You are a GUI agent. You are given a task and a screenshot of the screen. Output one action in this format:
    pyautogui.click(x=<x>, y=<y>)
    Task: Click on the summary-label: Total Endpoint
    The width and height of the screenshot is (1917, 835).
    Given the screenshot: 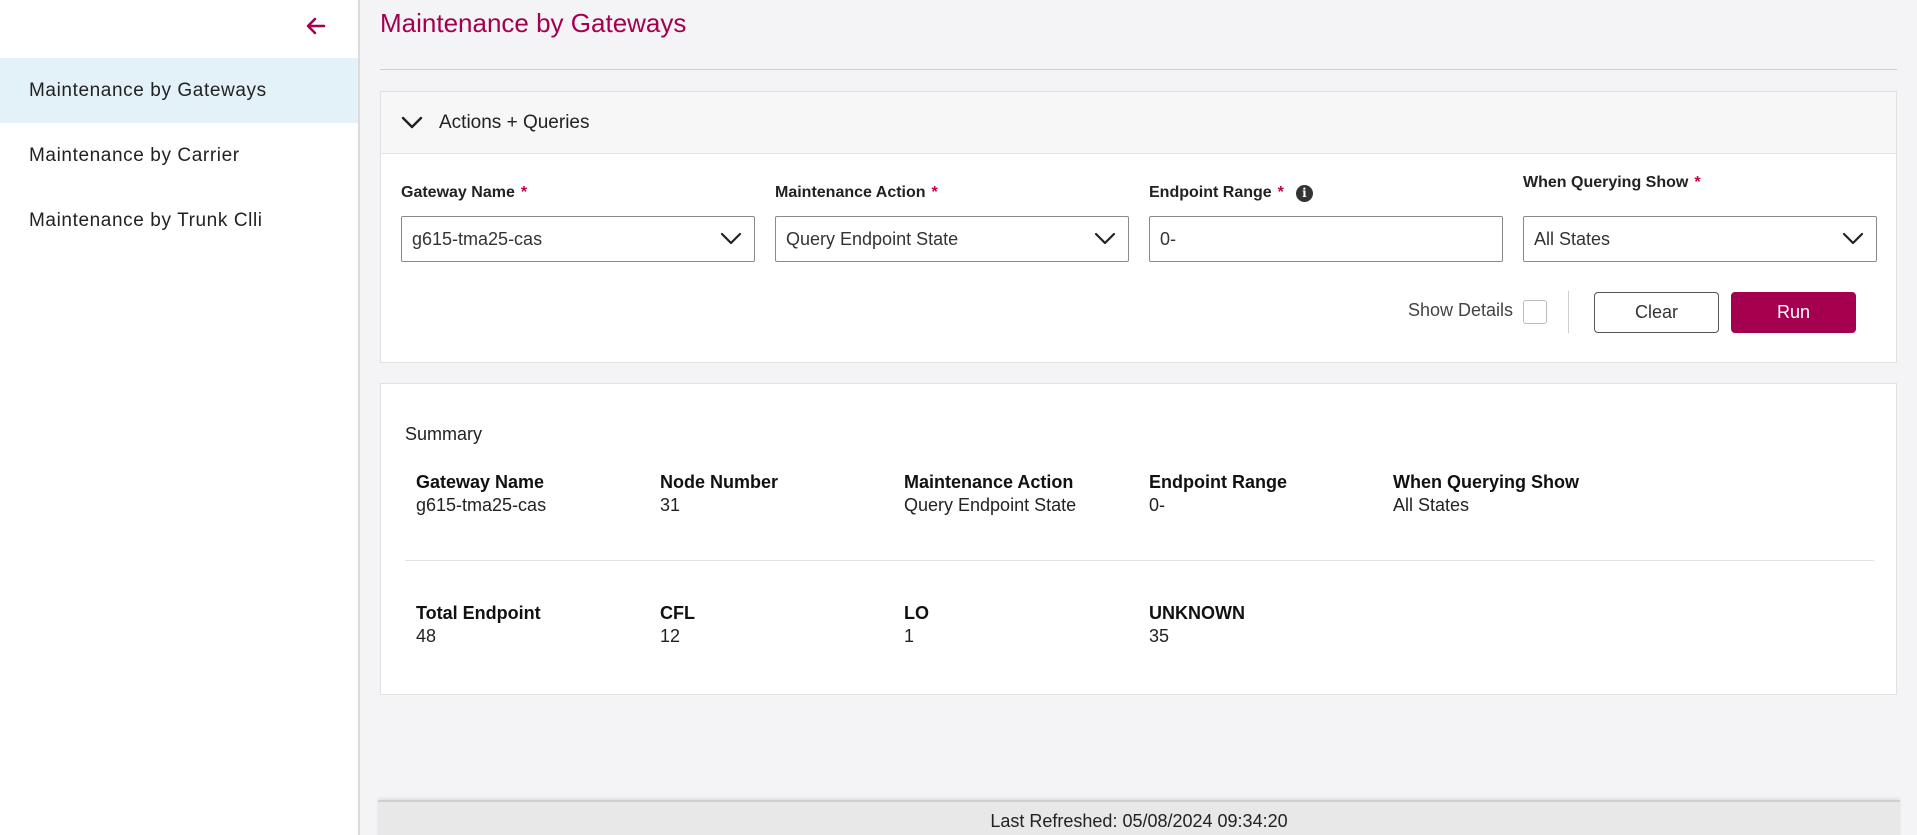 What is the action you would take?
    pyautogui.click(x=478, y=613)
    